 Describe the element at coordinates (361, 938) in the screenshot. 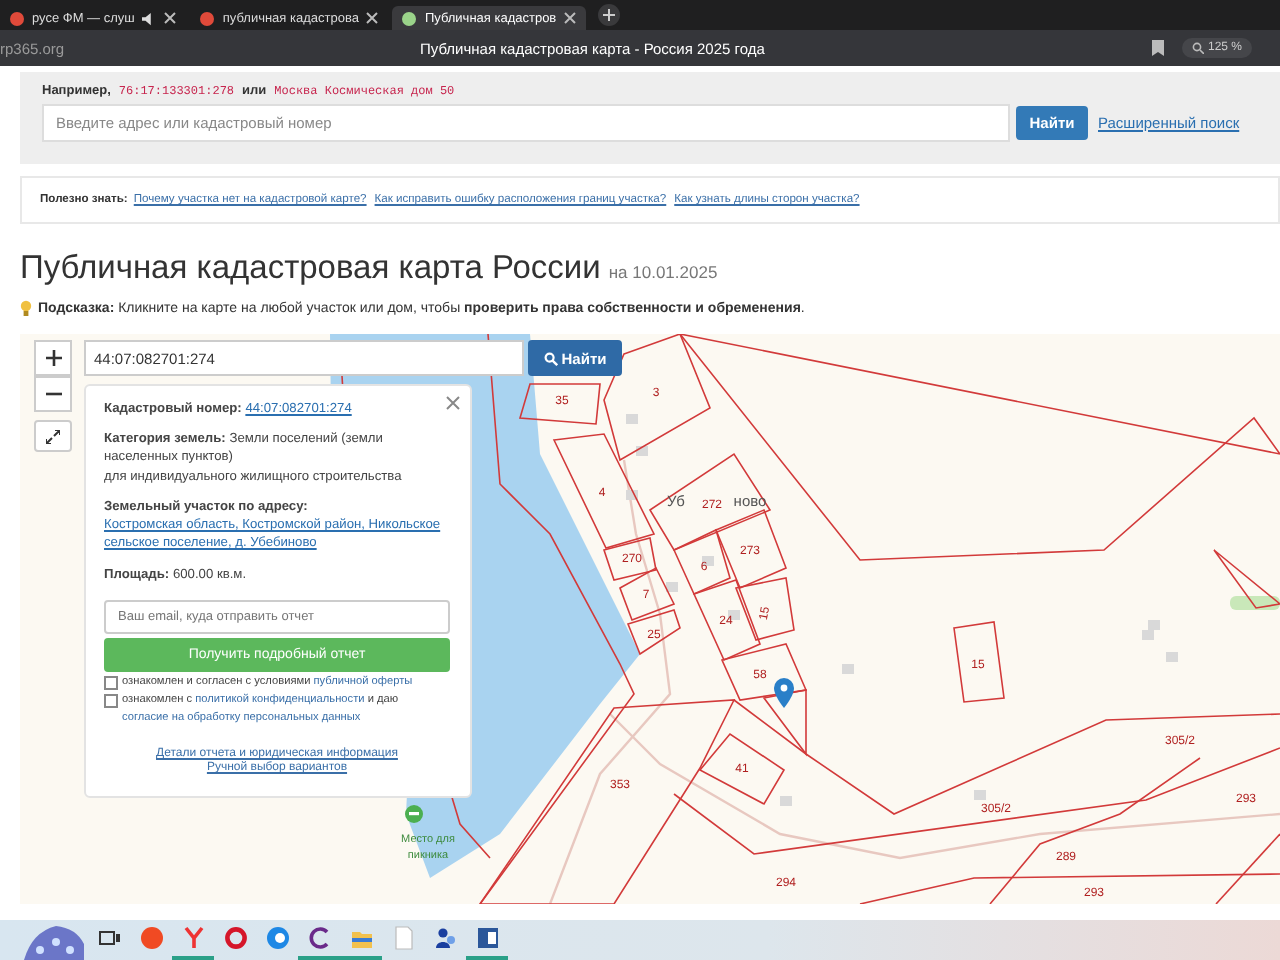

I see `folder-icon` at that location.